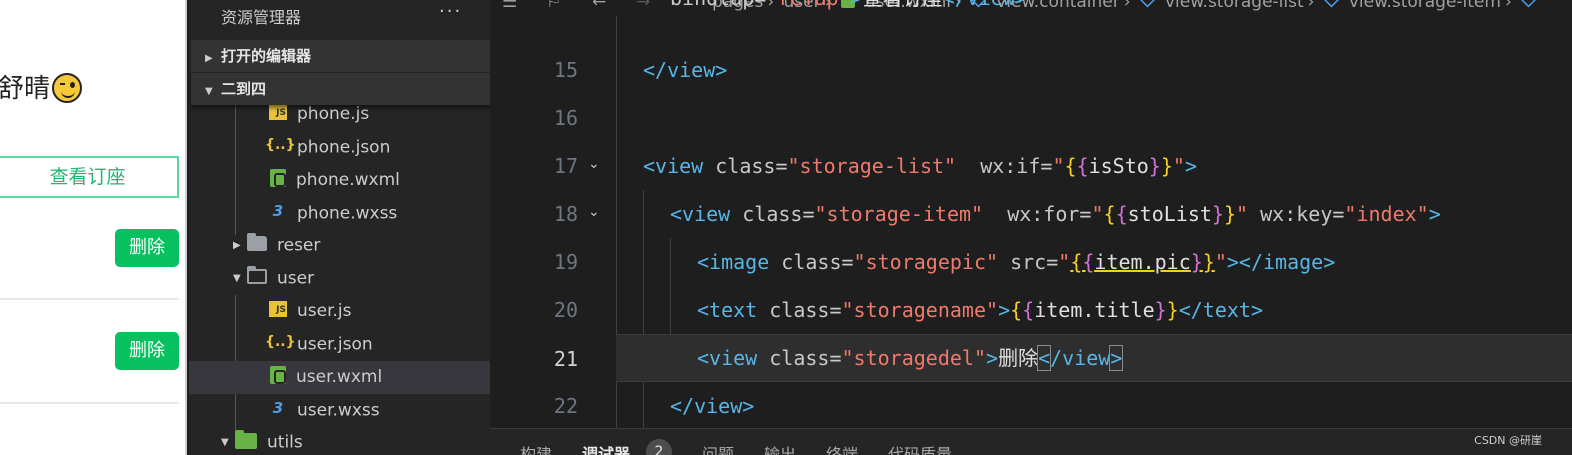 The height and width of the screenshot is (455, 1572). I want to click on line-number: 16, so click(565, 118).